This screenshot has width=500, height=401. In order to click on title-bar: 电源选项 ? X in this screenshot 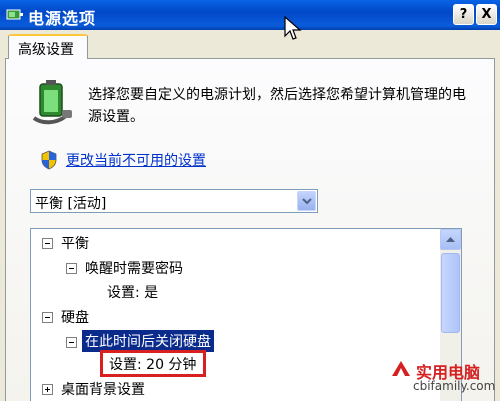, I will do `click(250, 15)`.